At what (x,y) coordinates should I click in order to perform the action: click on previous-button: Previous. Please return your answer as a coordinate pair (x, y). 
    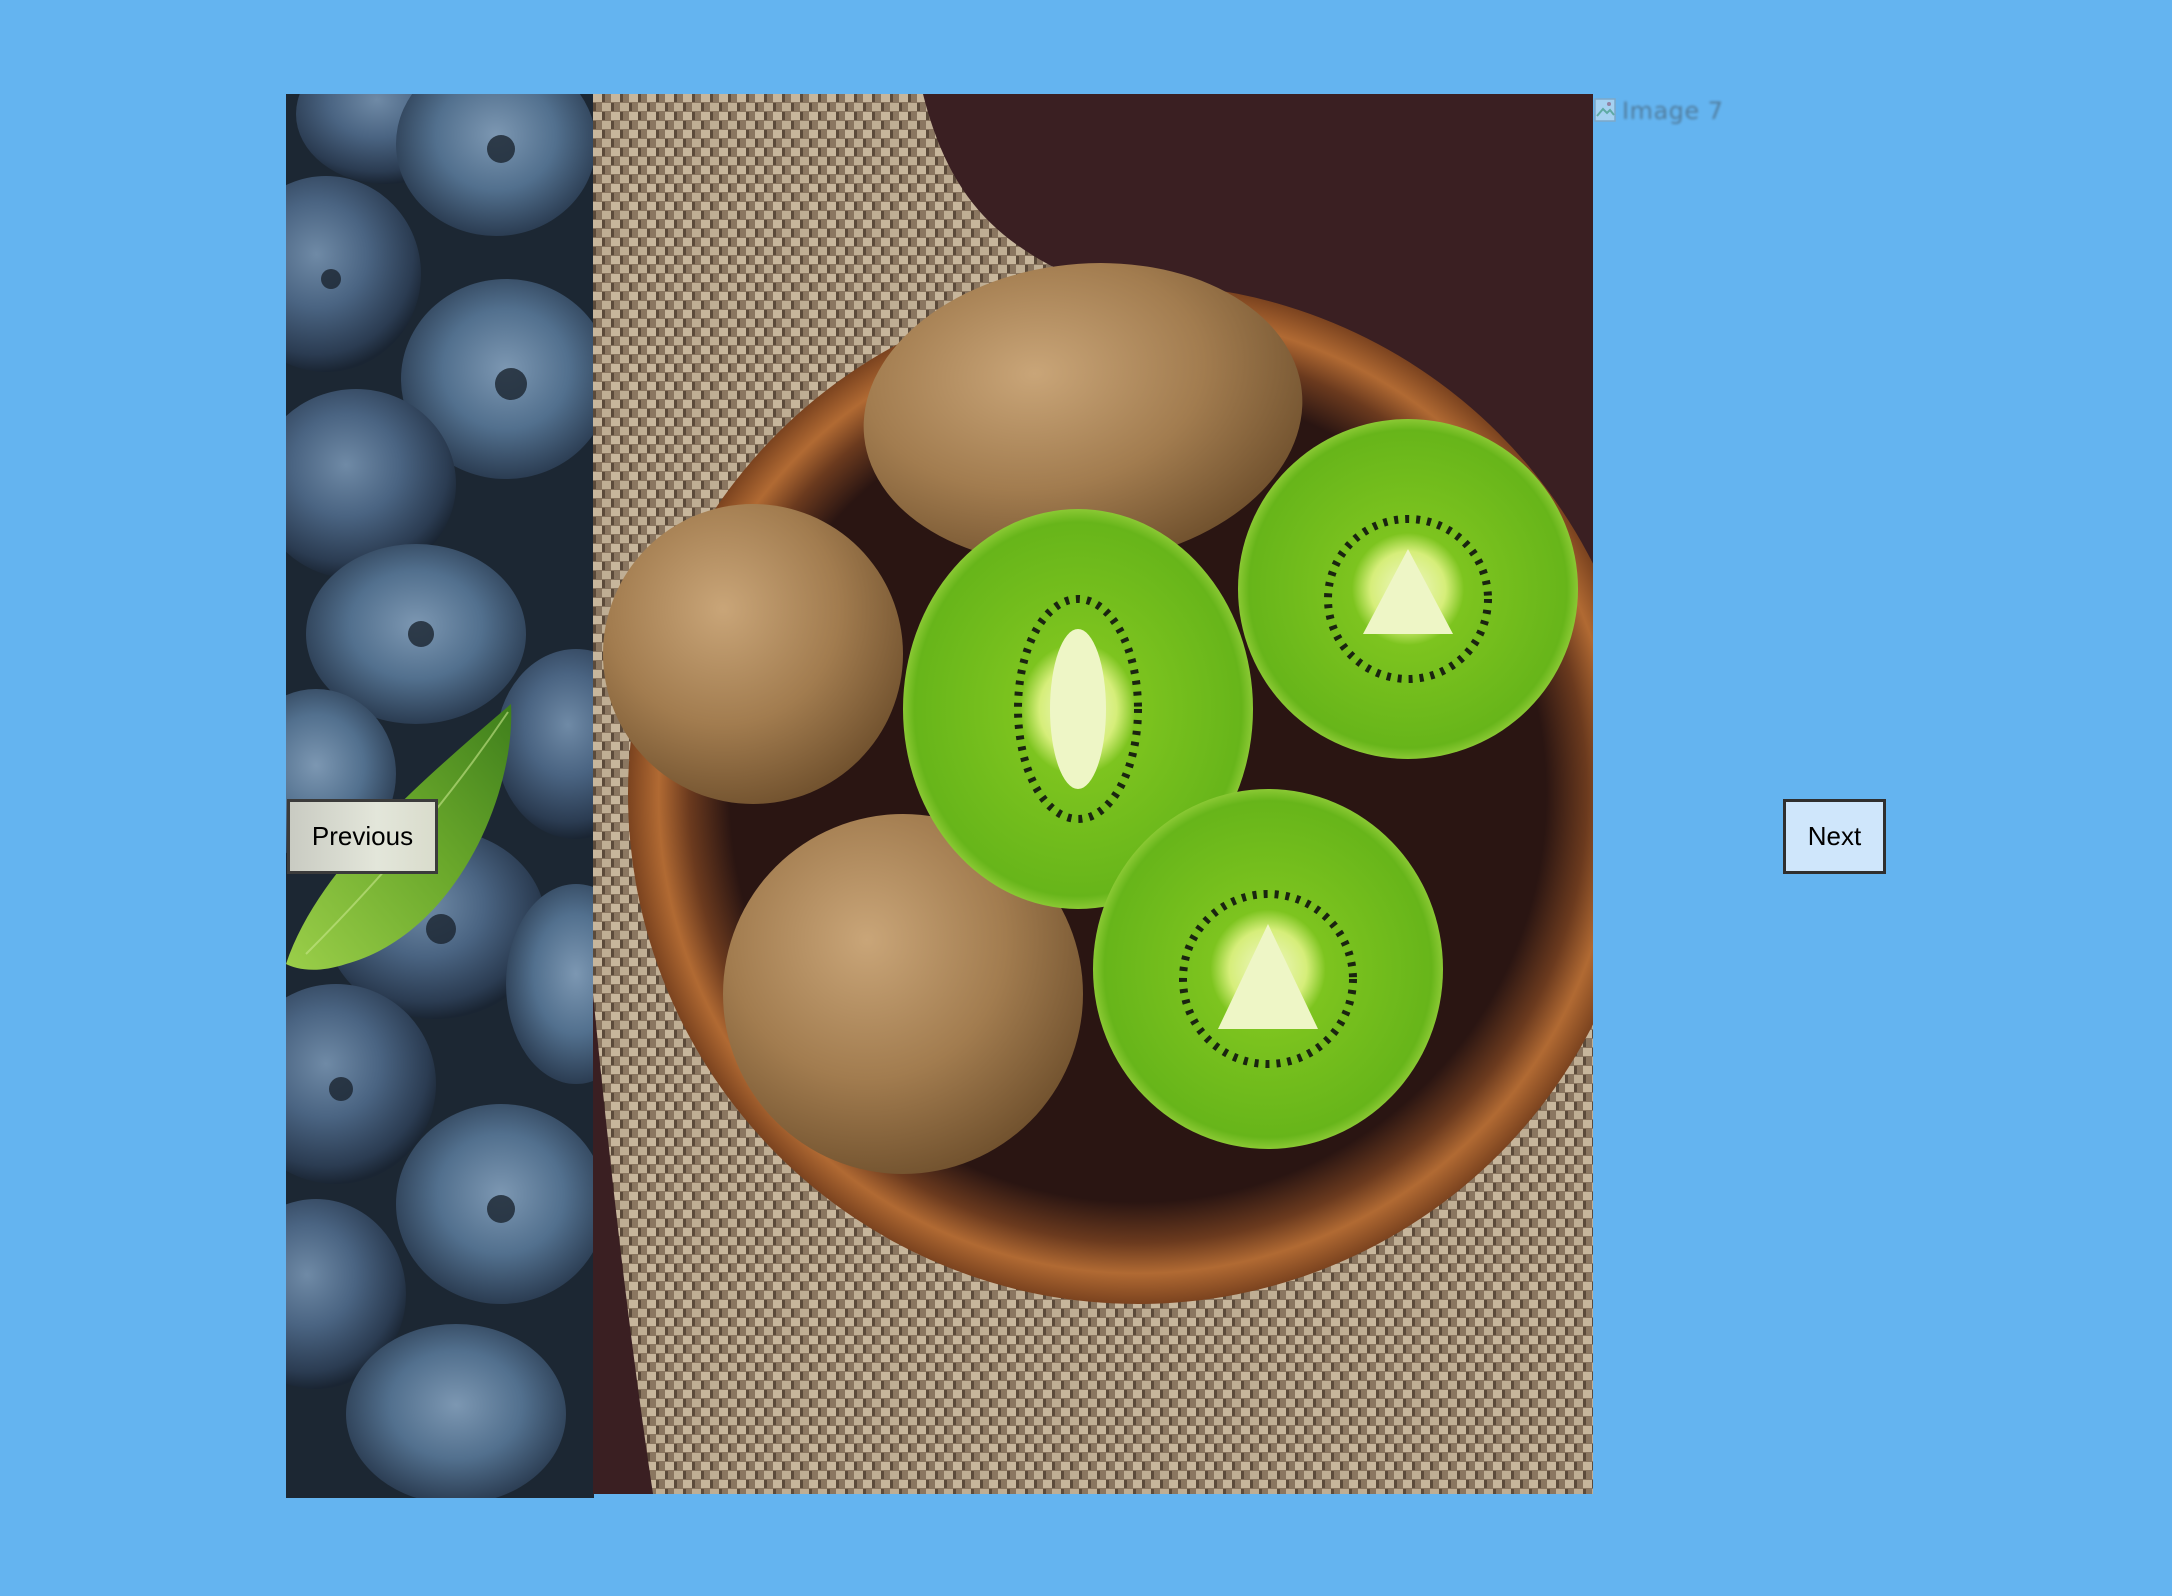
    Looking at the image, I should click on (362, 836).